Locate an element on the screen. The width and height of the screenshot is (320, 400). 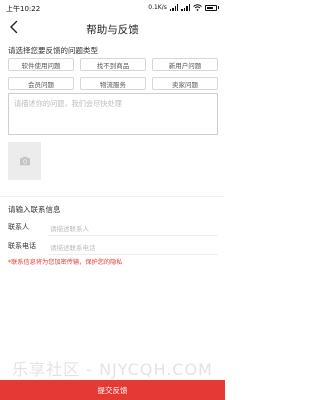
contact-name-label: 联系人 is located at coordinates (18, 227).